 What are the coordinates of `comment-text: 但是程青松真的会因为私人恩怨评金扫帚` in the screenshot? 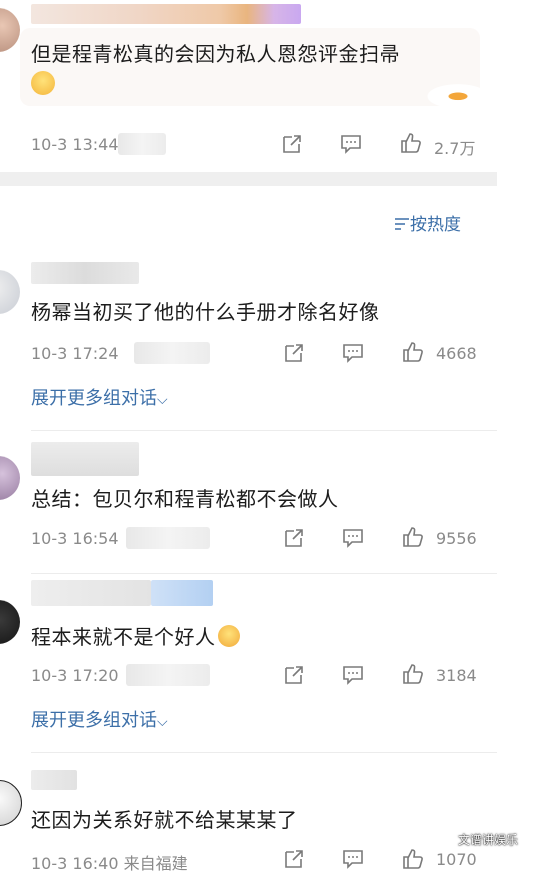 It's located at (215, 54).